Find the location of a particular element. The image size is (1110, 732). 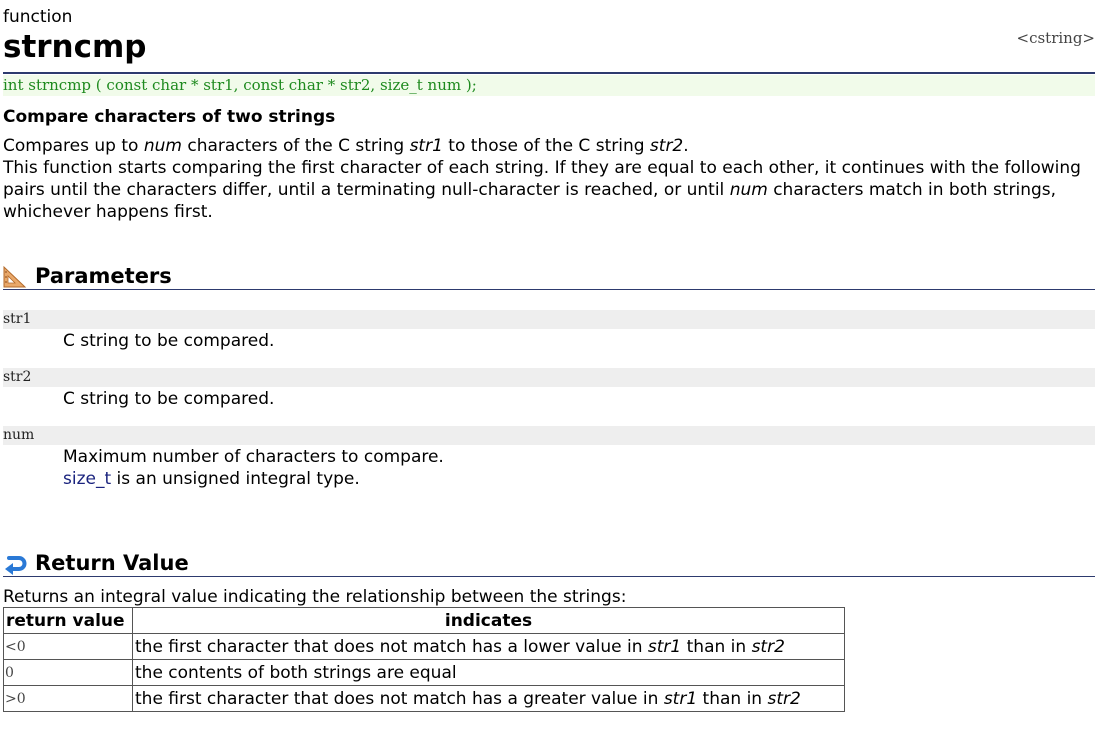

parameters-heading: Parameters is located at coordinates (549, 277).